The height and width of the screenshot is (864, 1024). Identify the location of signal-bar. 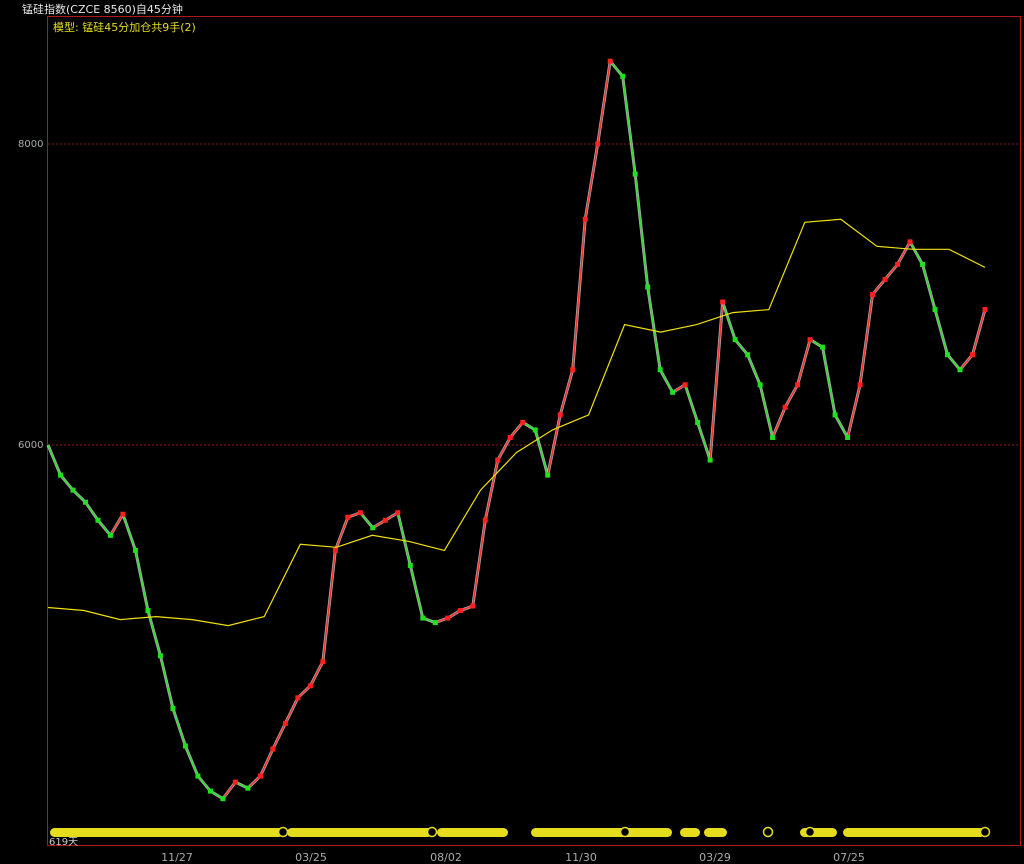
(520, 832).